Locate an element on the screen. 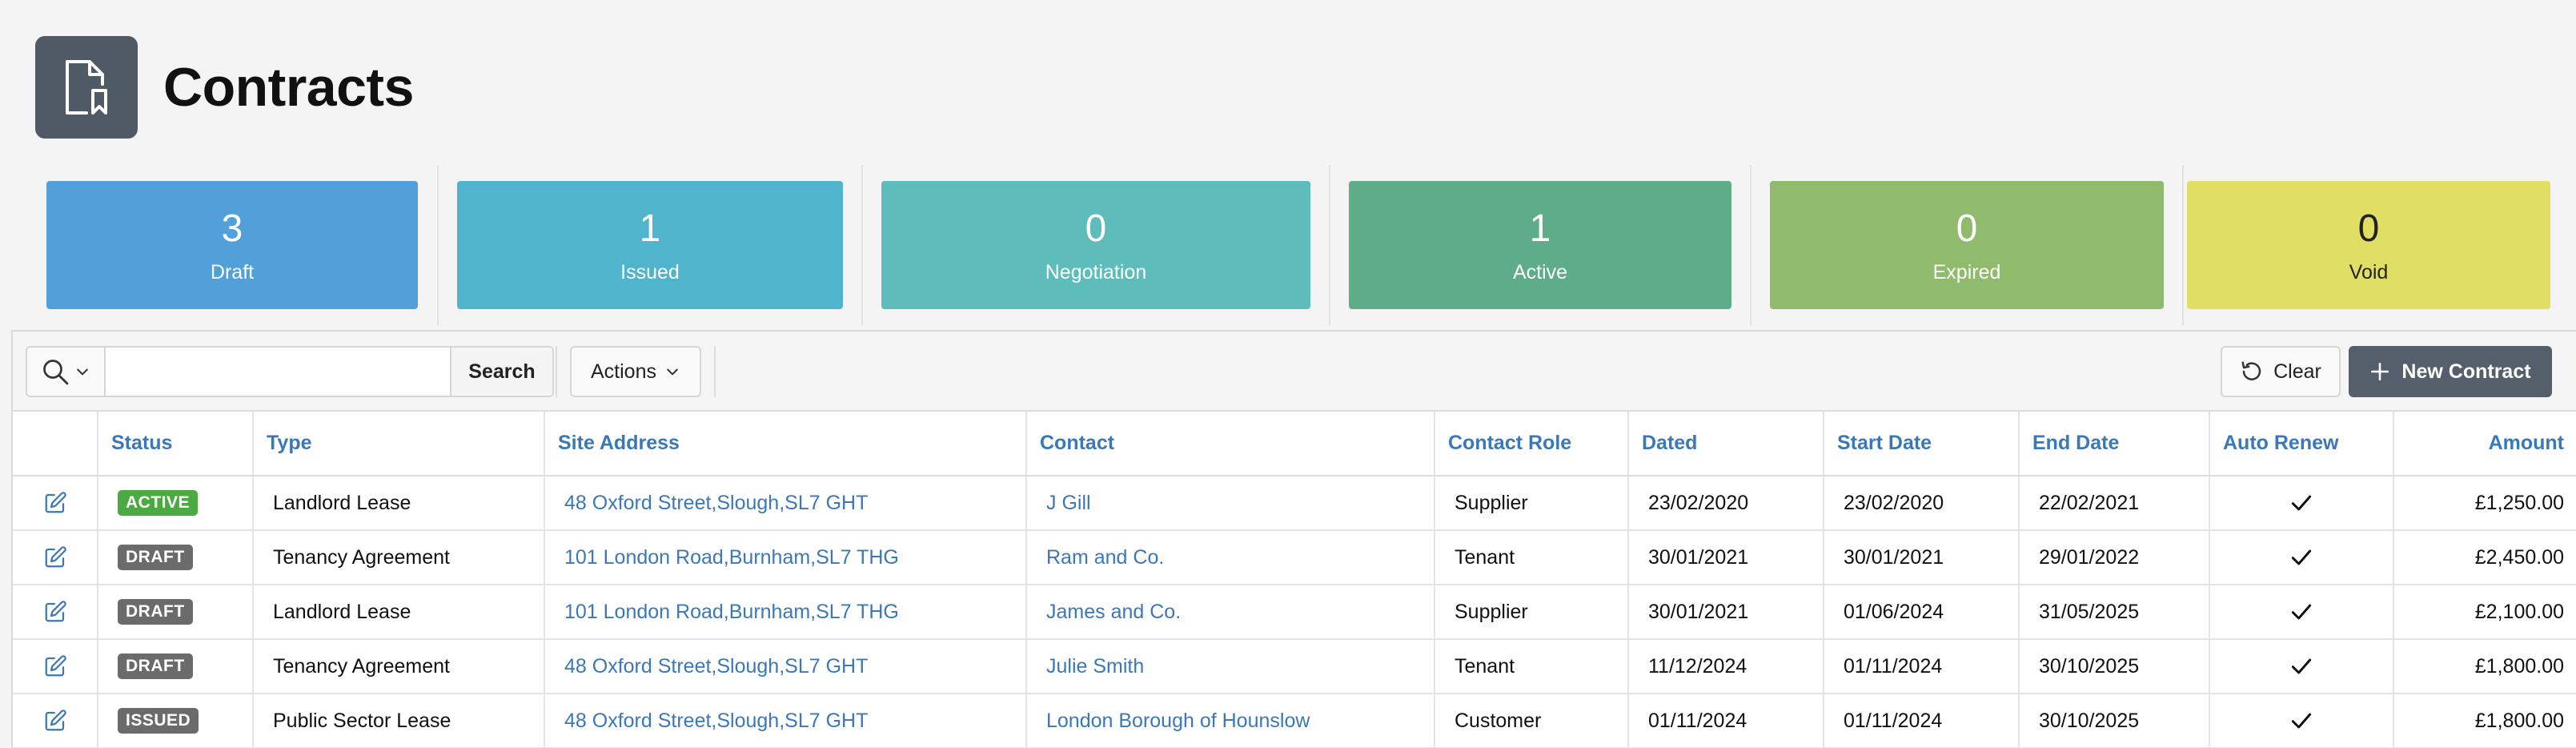 The width and height of the screenshot is (2576, 748). stat-card-issued: 1 Issued is located at coordinates (650, 245).